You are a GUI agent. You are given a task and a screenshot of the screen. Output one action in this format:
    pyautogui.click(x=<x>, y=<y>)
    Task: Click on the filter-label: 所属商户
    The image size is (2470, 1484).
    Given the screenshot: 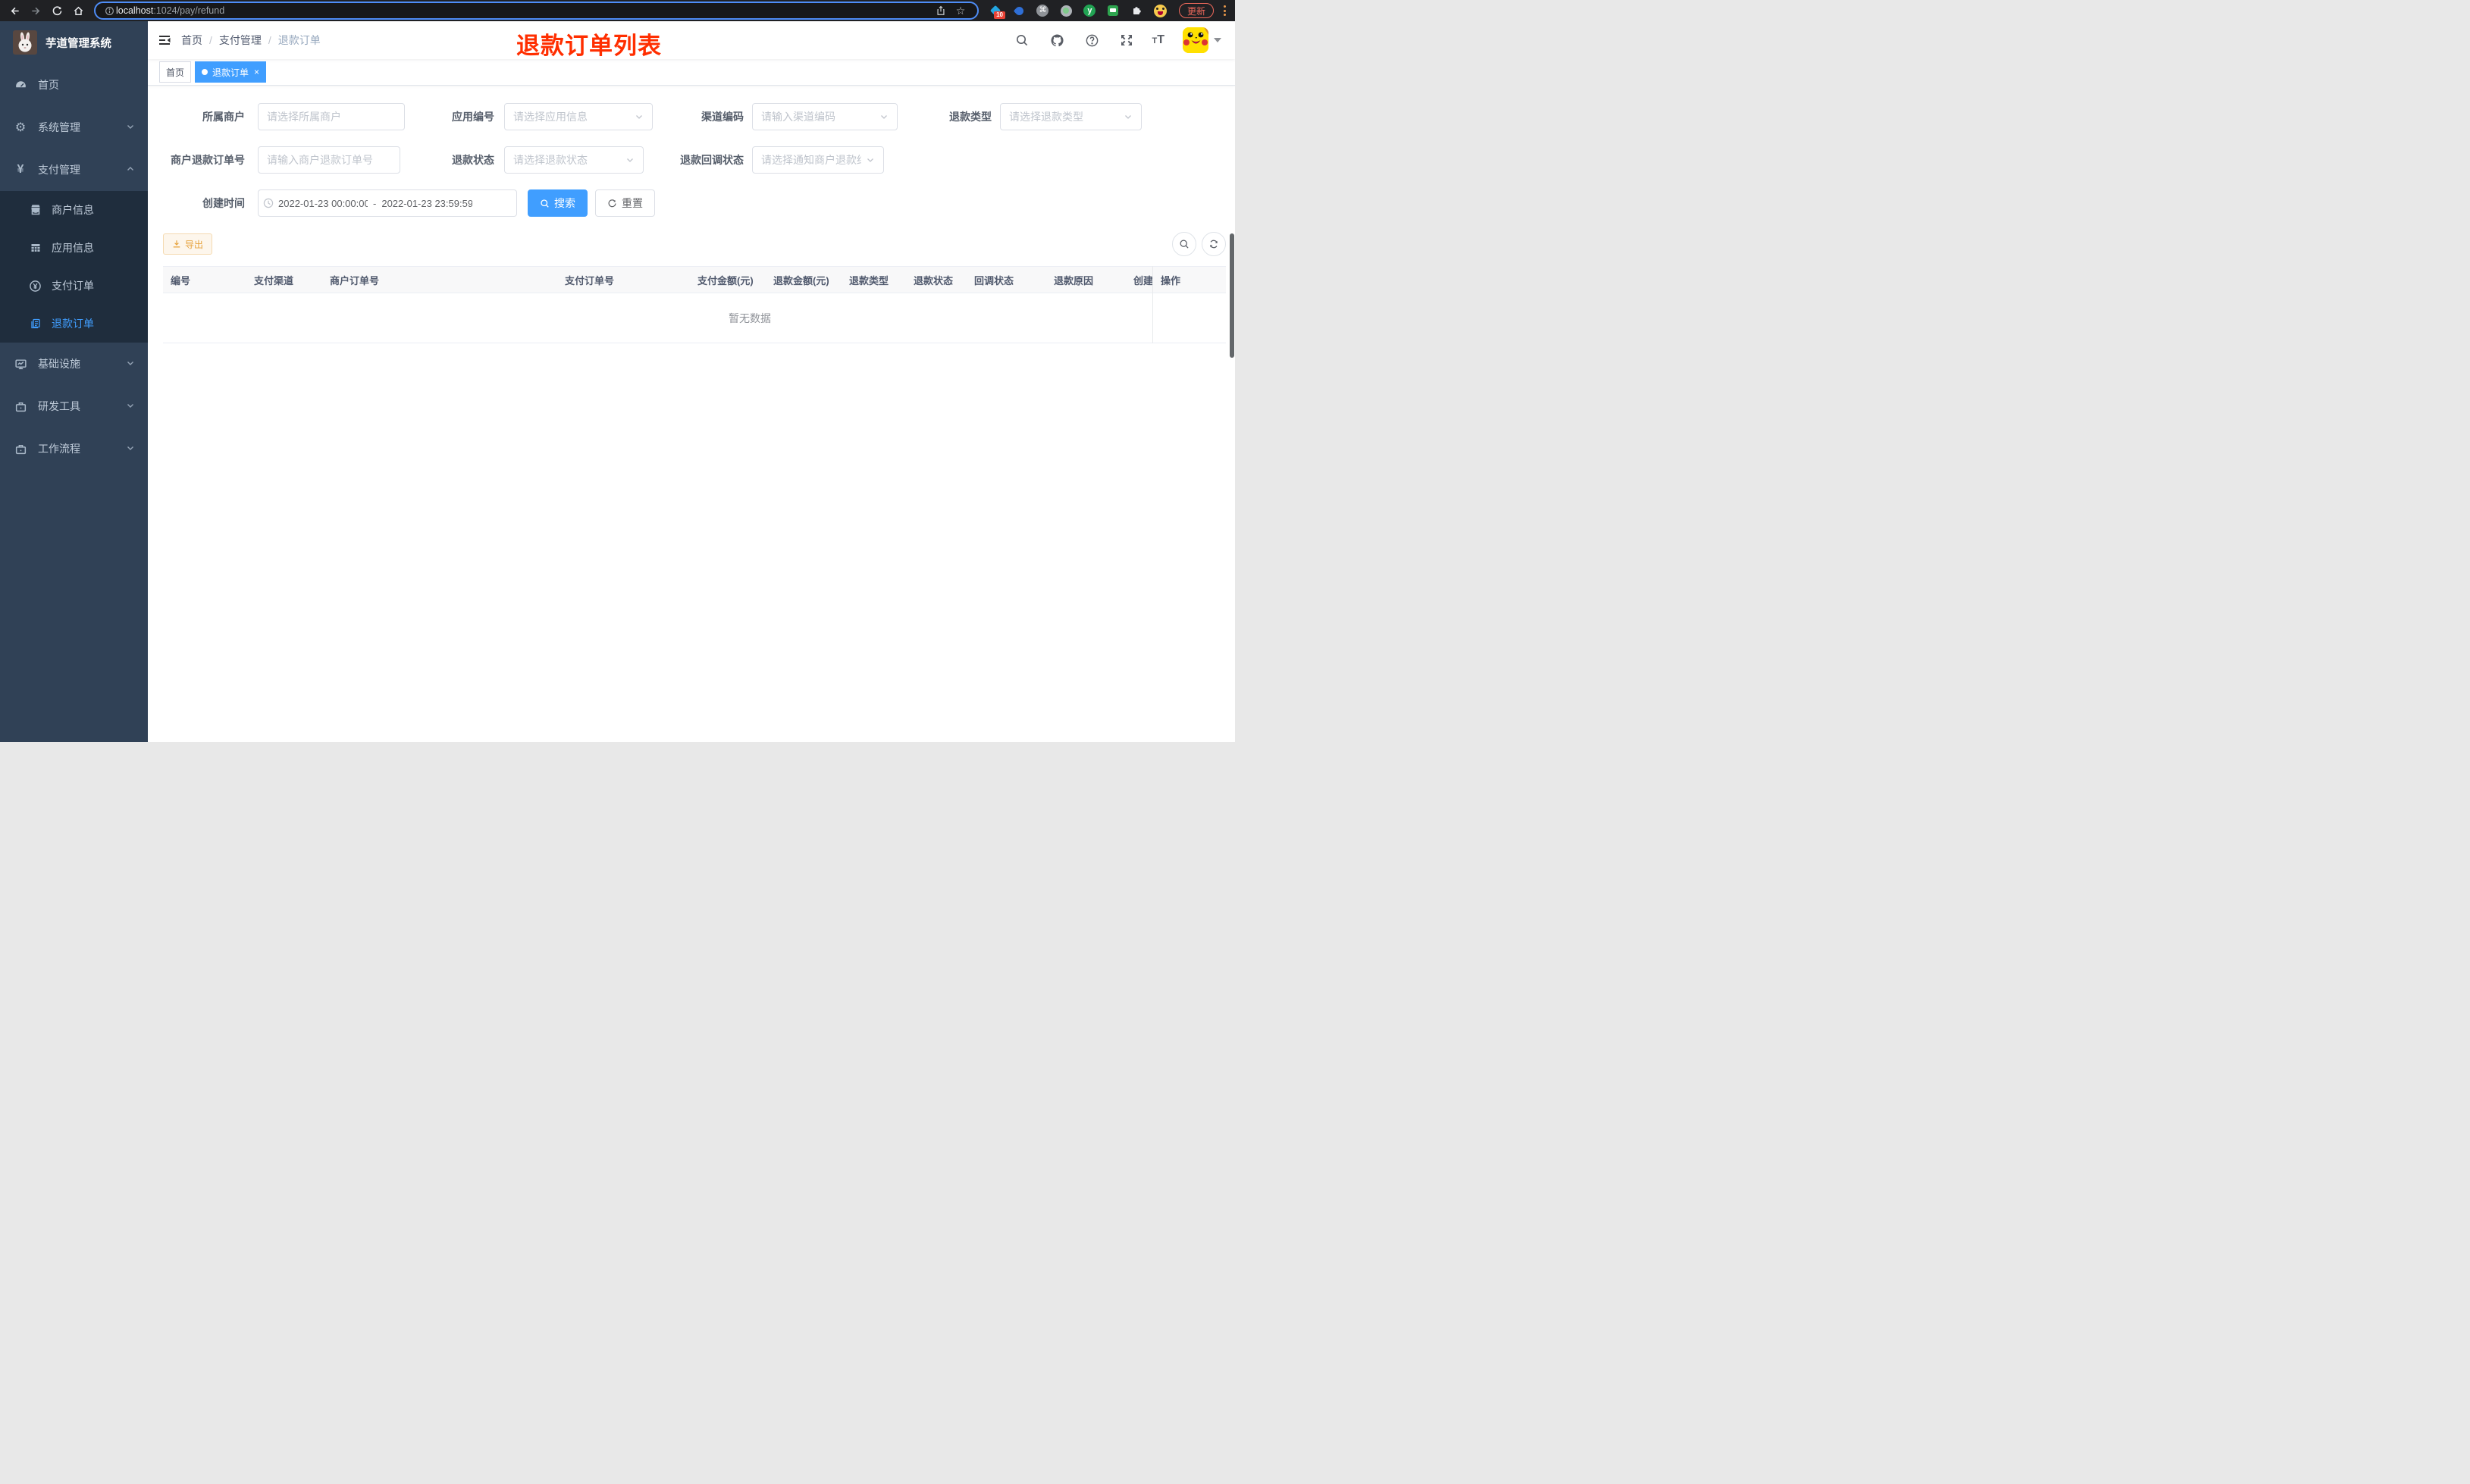 What is the action you would take?
    pyautogui.click(x=223, y=117)
    